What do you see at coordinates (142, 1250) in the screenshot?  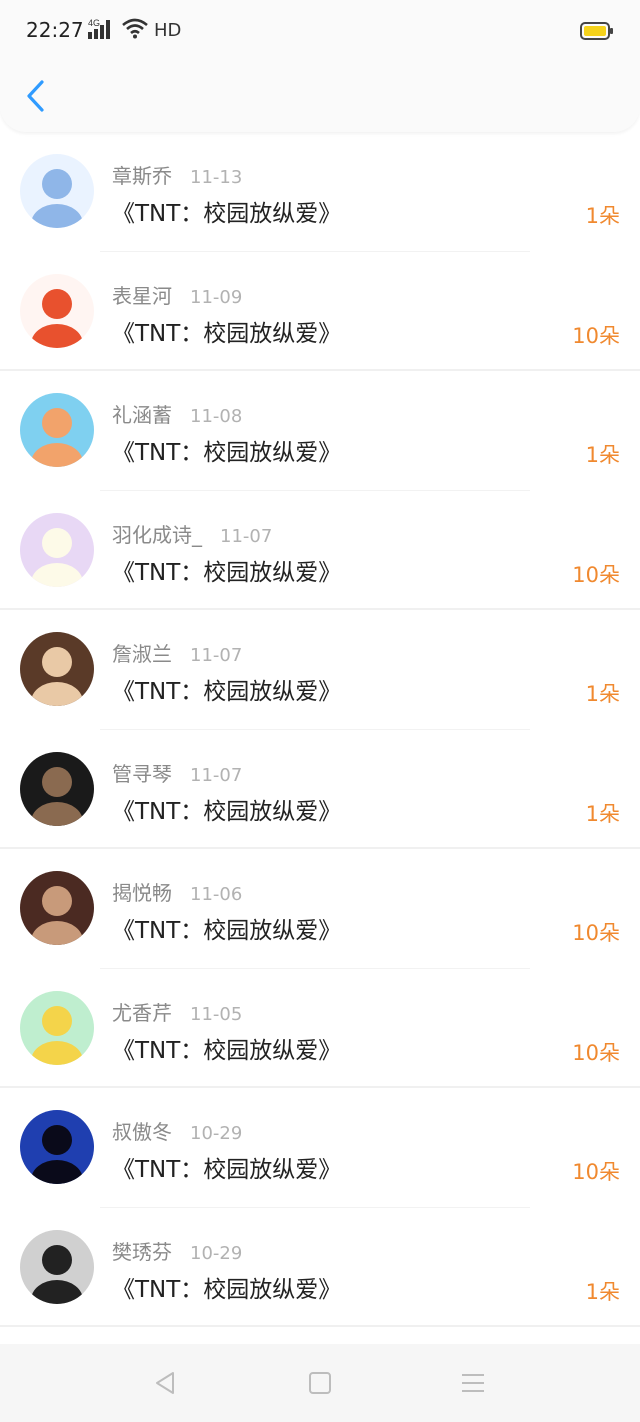 I see `user-name: 樊琇芬` at bounding box center [142, 1250].